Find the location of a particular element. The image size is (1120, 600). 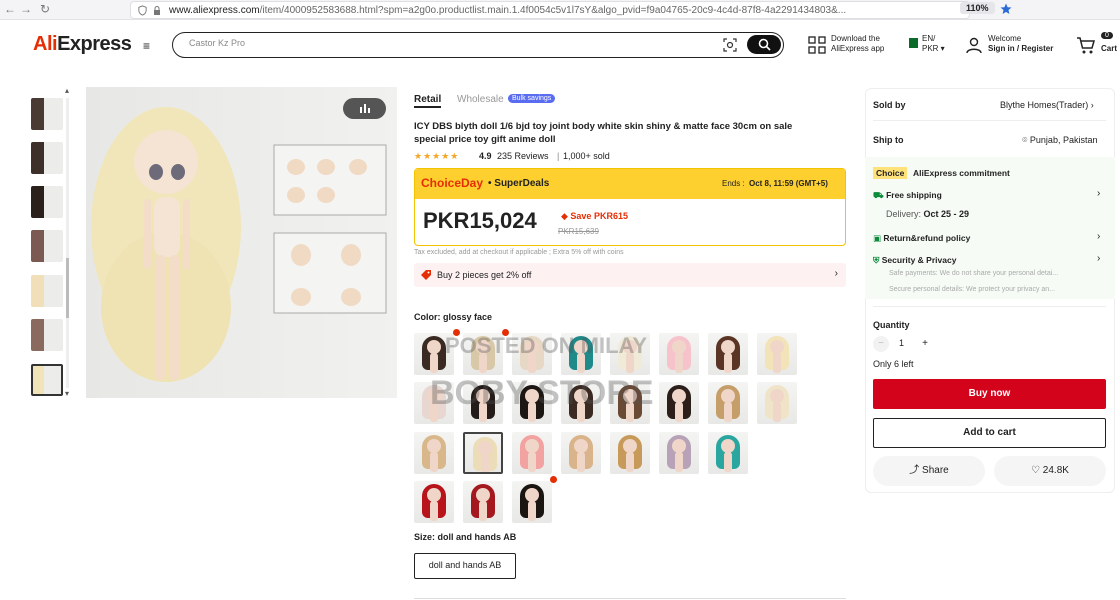

buy2-promo: Buy 2 pieces get 2% off › is located at coordinates (630, 275).